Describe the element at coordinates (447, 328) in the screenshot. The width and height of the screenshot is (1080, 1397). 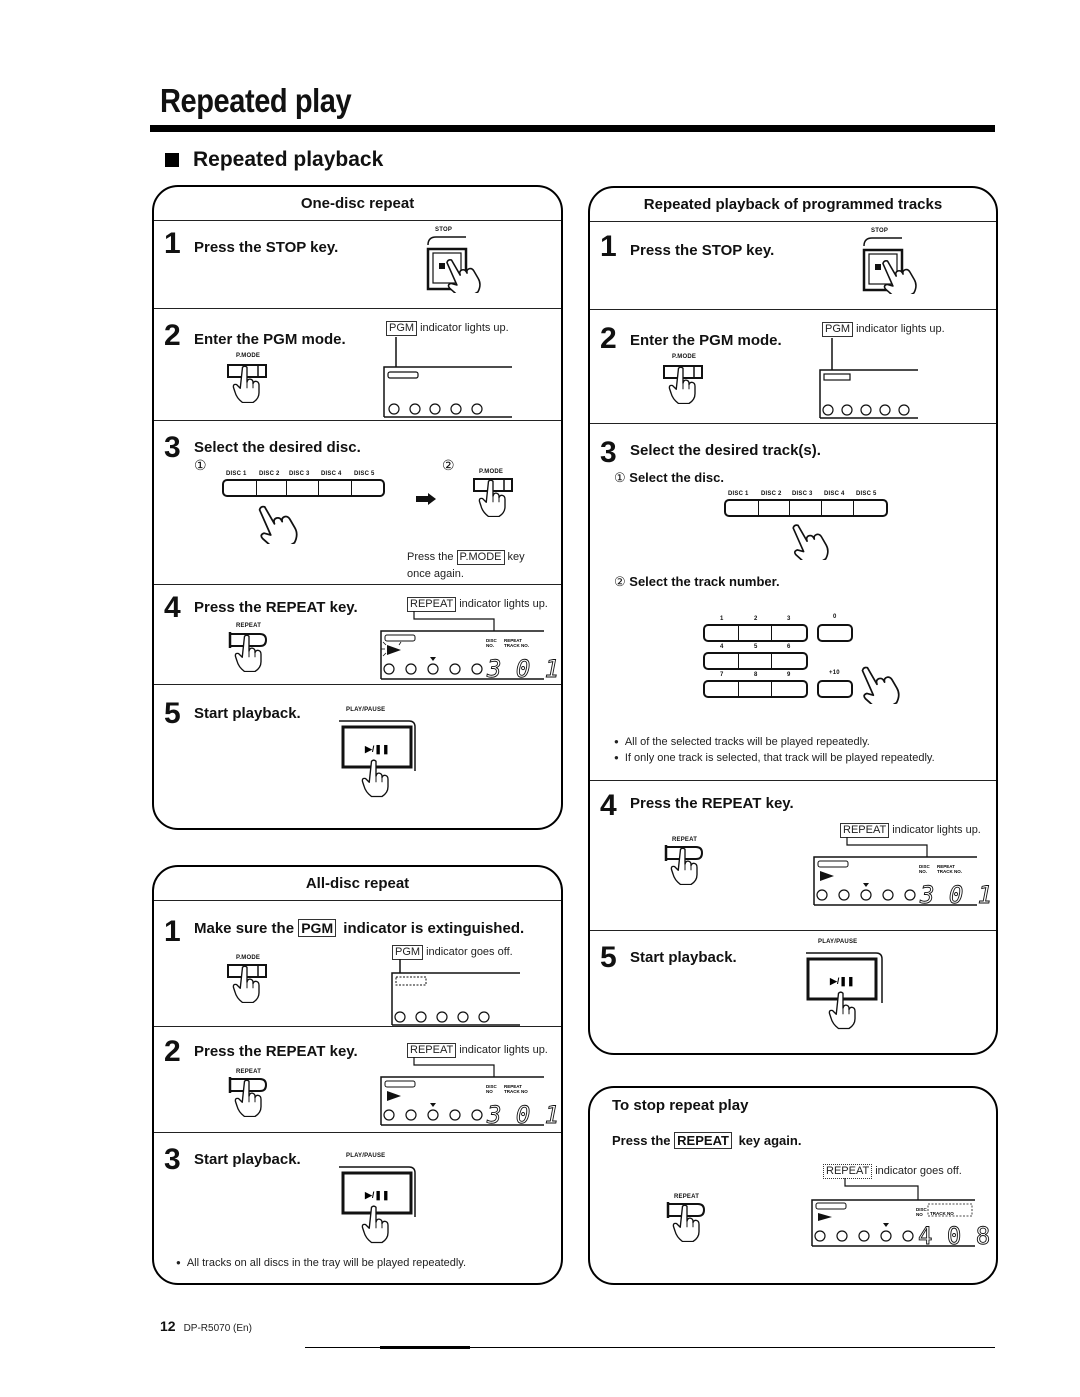
I see `pgm-indicator-note: PGM indicator lights up.` at that location.